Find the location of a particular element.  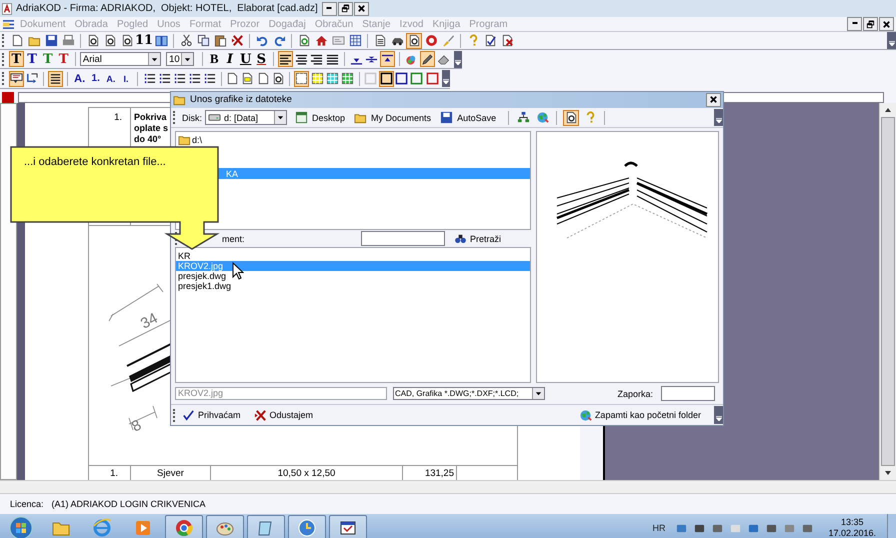

save-folder-button: Zapamti kao početni folder is located at coordinates (639, 415).